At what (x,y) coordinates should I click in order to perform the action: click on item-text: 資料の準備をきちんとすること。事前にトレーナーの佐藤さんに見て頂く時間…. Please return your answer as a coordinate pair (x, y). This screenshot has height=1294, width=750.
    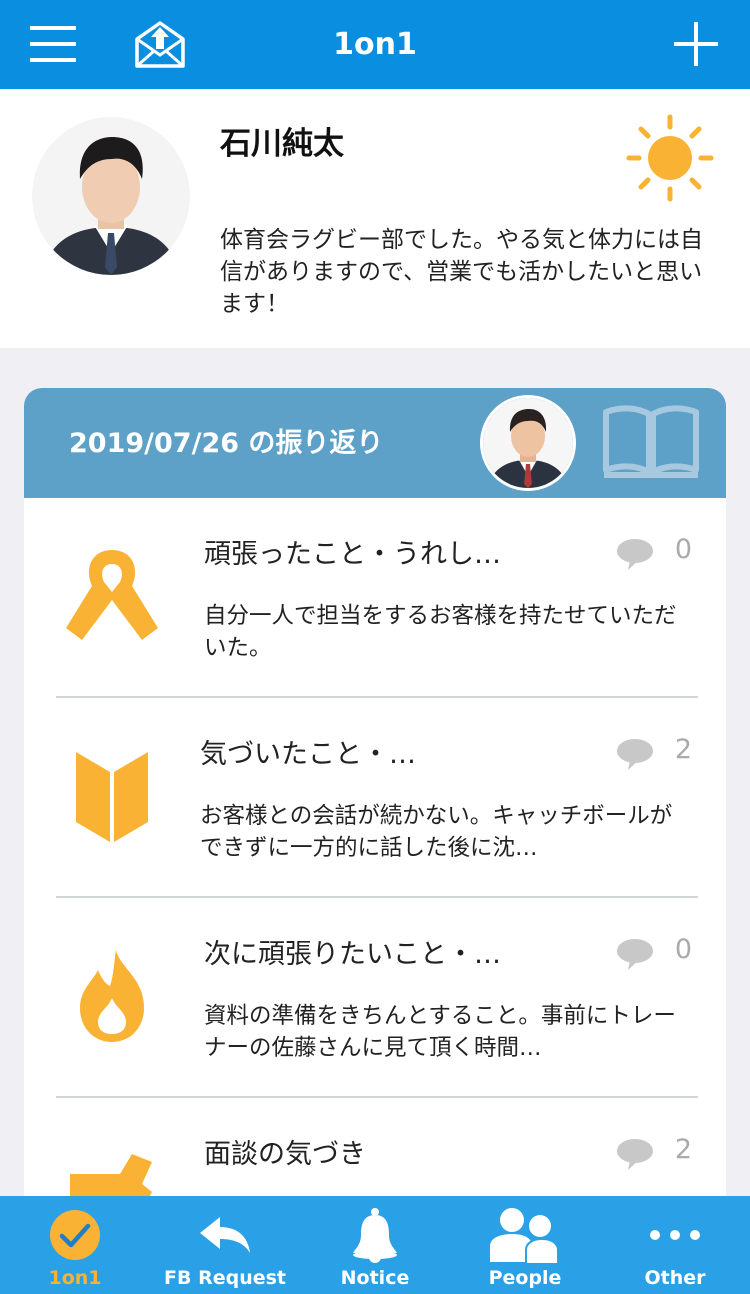
    Looking at the image, I should click on (440, 1032).